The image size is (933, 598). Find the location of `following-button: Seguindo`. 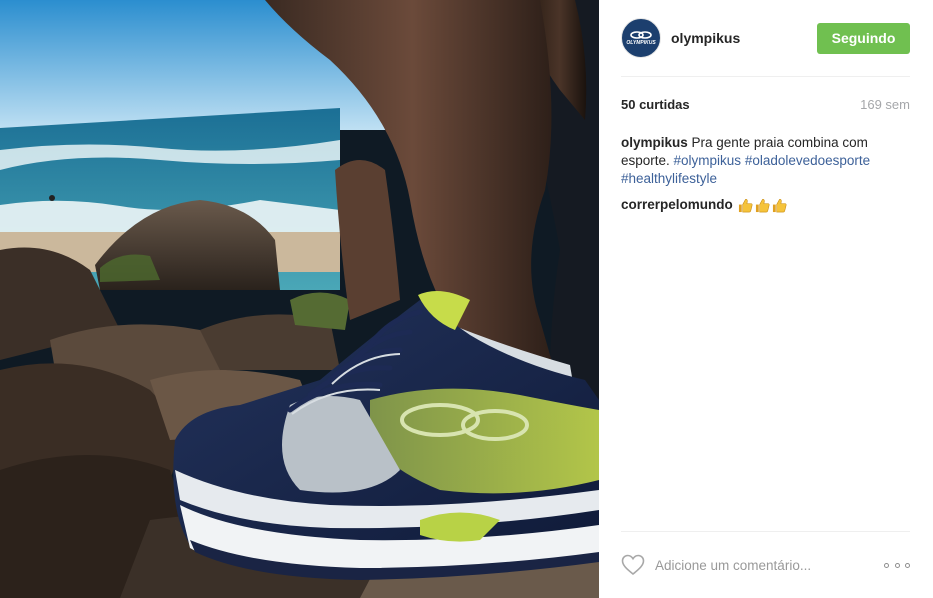

following-button: Seguindo is located at coordinates (863, 38).